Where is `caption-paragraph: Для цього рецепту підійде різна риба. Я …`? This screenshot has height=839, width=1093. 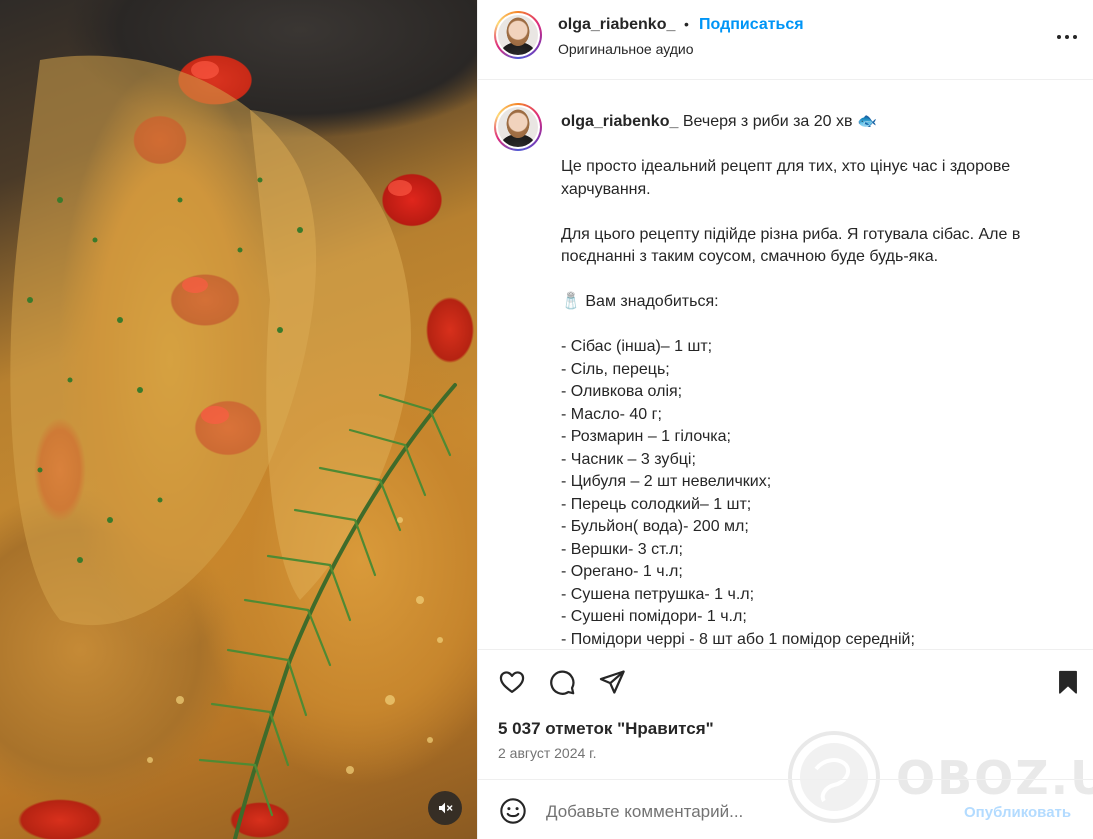
caption-paragraph: Для цього рецепту підійде різна риба. Я … is located at coordinates (791, 245).